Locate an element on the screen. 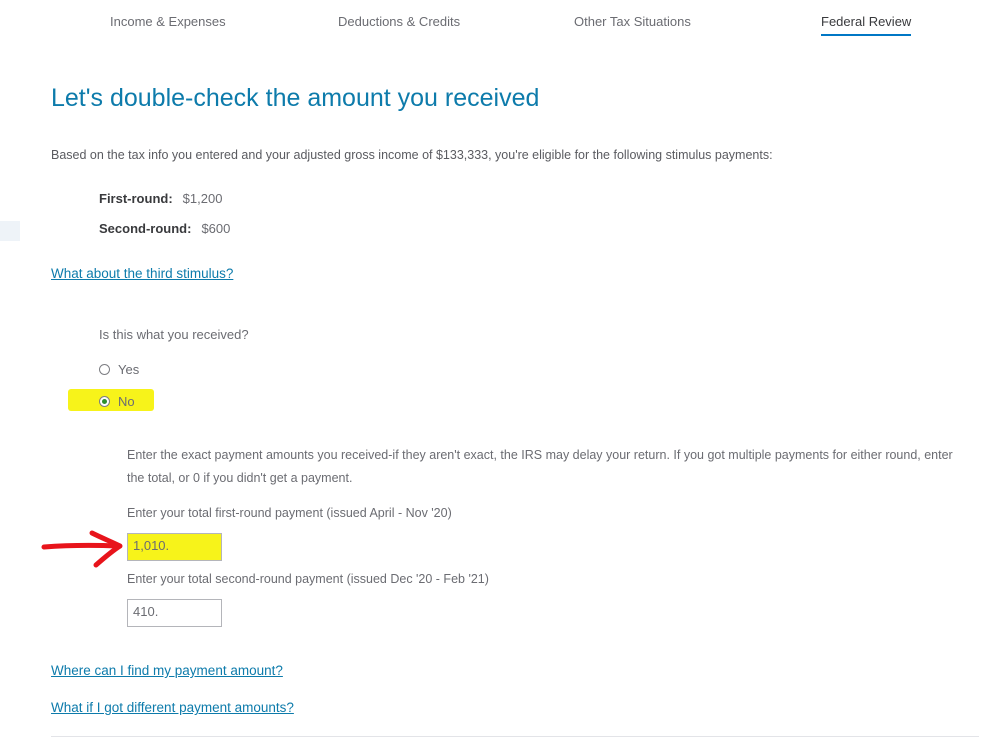  second-round-input: 410. is located at coordinates (174, 613).